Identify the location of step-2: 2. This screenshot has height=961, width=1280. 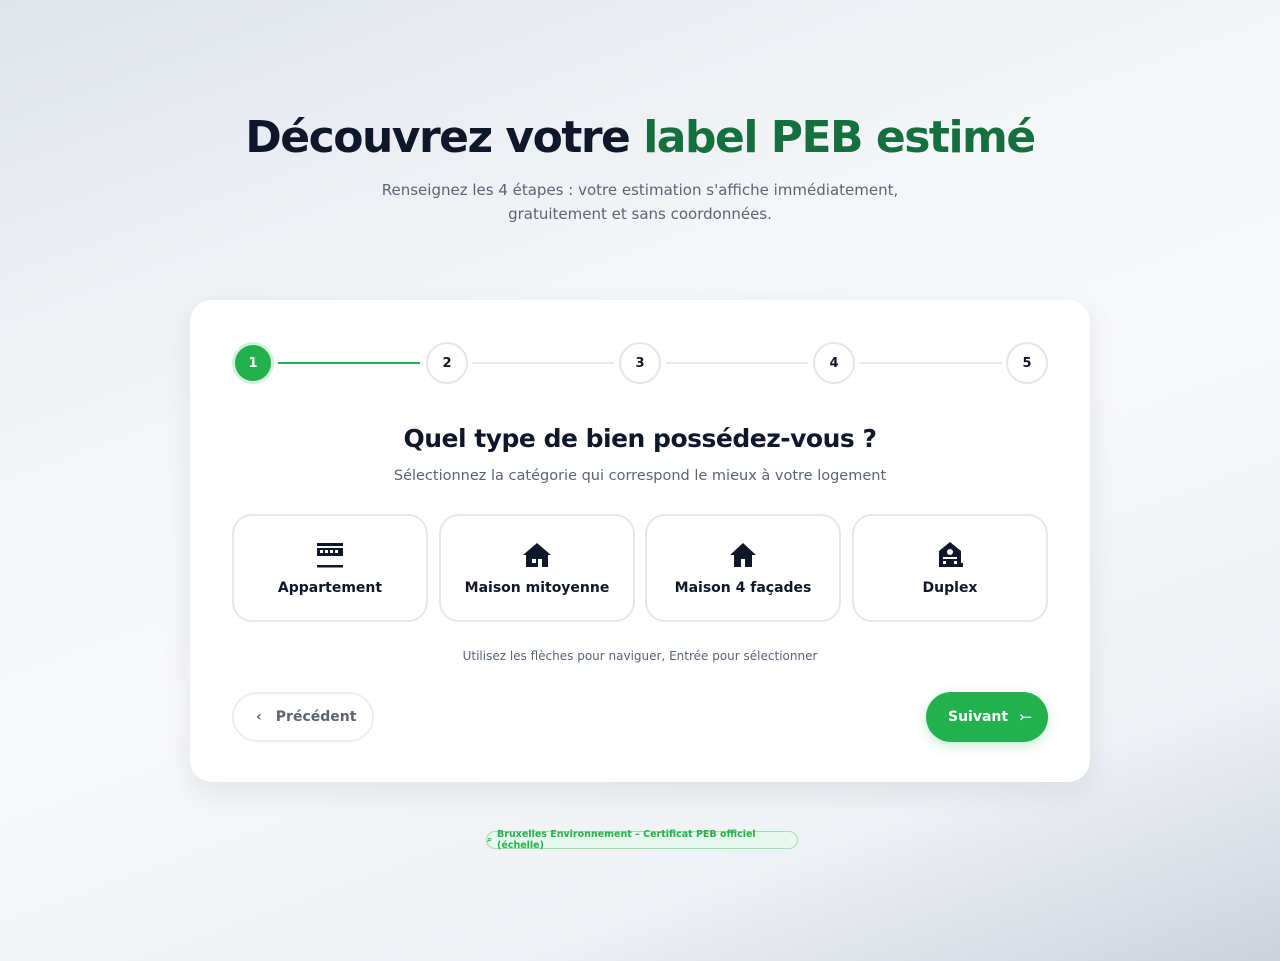
(447, 363).